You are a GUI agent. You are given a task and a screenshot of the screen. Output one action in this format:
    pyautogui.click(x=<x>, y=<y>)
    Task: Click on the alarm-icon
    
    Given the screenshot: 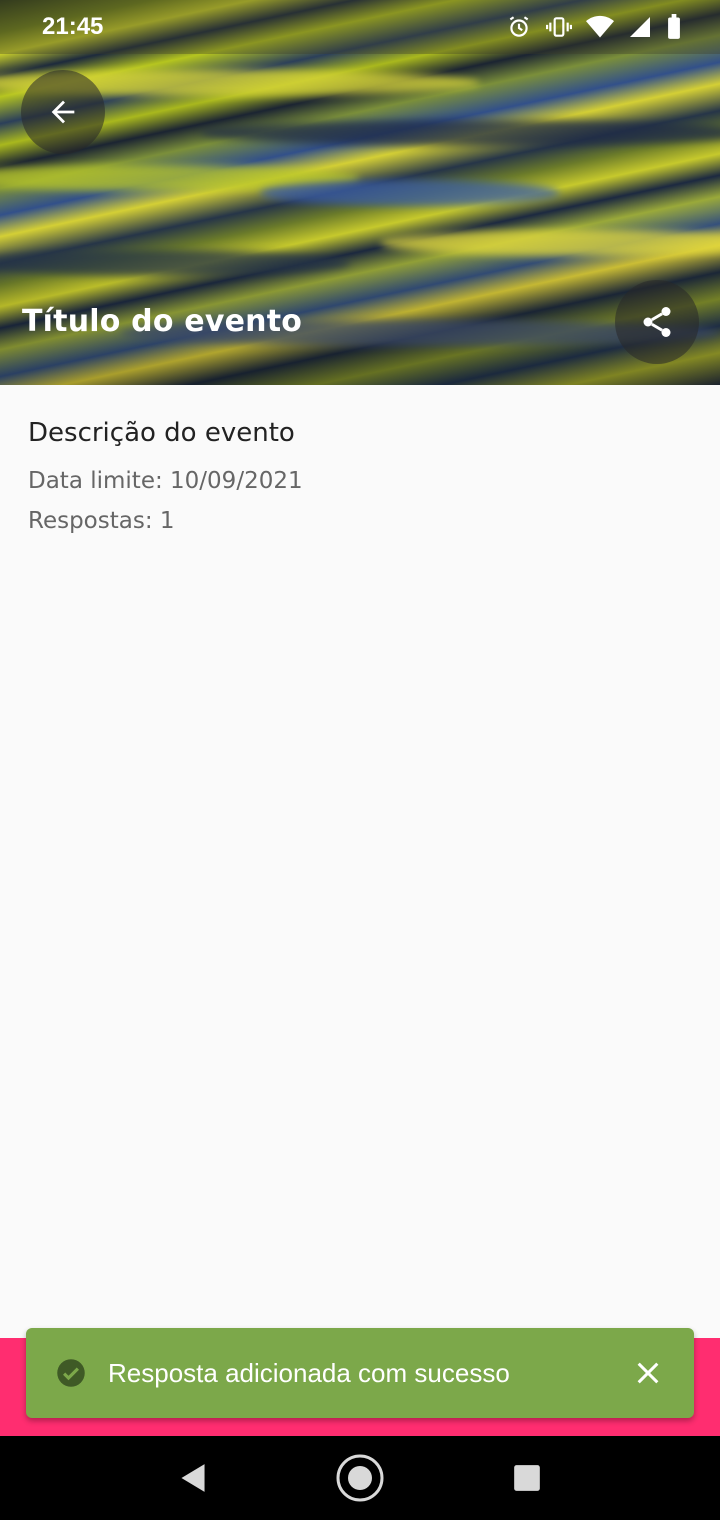 What is the action you would take?
    pyautogui.click(x=519, y=26)
    